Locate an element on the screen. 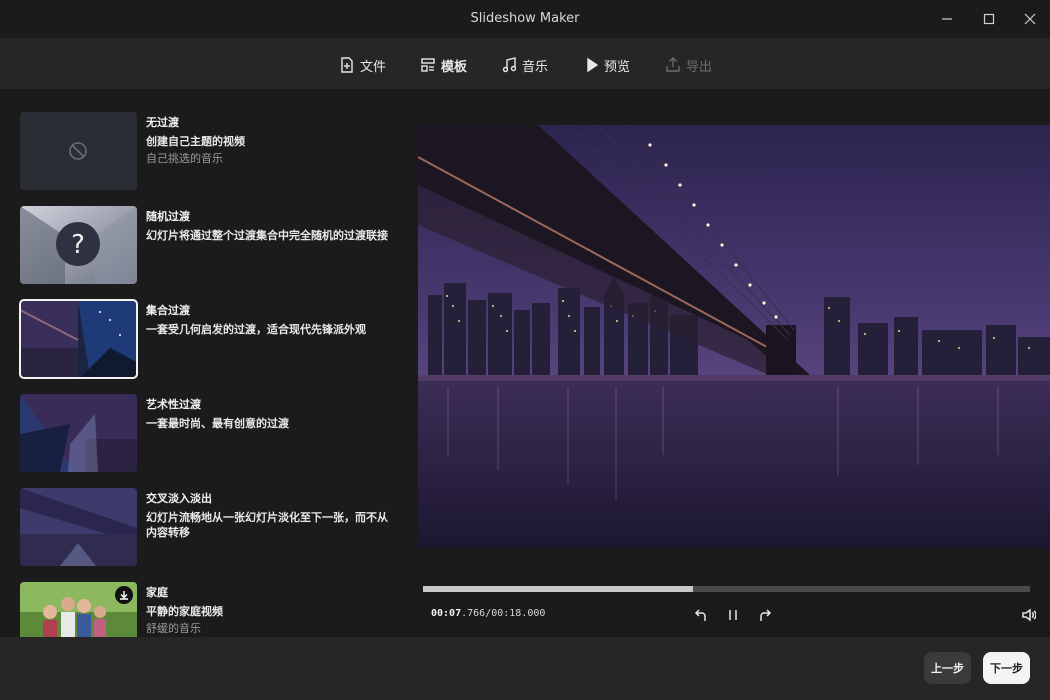 The image size is (1050, 700). maximize-icon is located at coordinates (989, 19).